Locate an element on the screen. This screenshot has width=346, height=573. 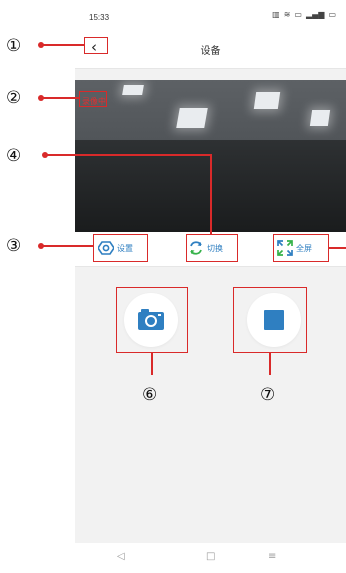
annotation-number-6: ⑥ is located at coordinates (150, 395).